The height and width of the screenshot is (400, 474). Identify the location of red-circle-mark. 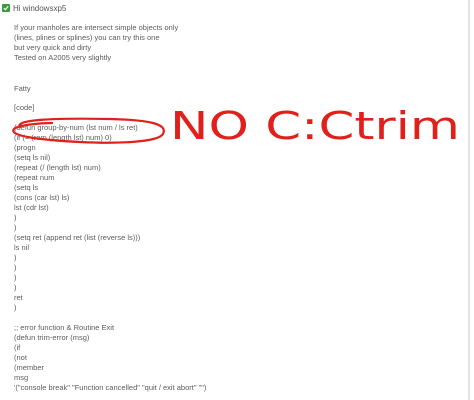
(88, 130).